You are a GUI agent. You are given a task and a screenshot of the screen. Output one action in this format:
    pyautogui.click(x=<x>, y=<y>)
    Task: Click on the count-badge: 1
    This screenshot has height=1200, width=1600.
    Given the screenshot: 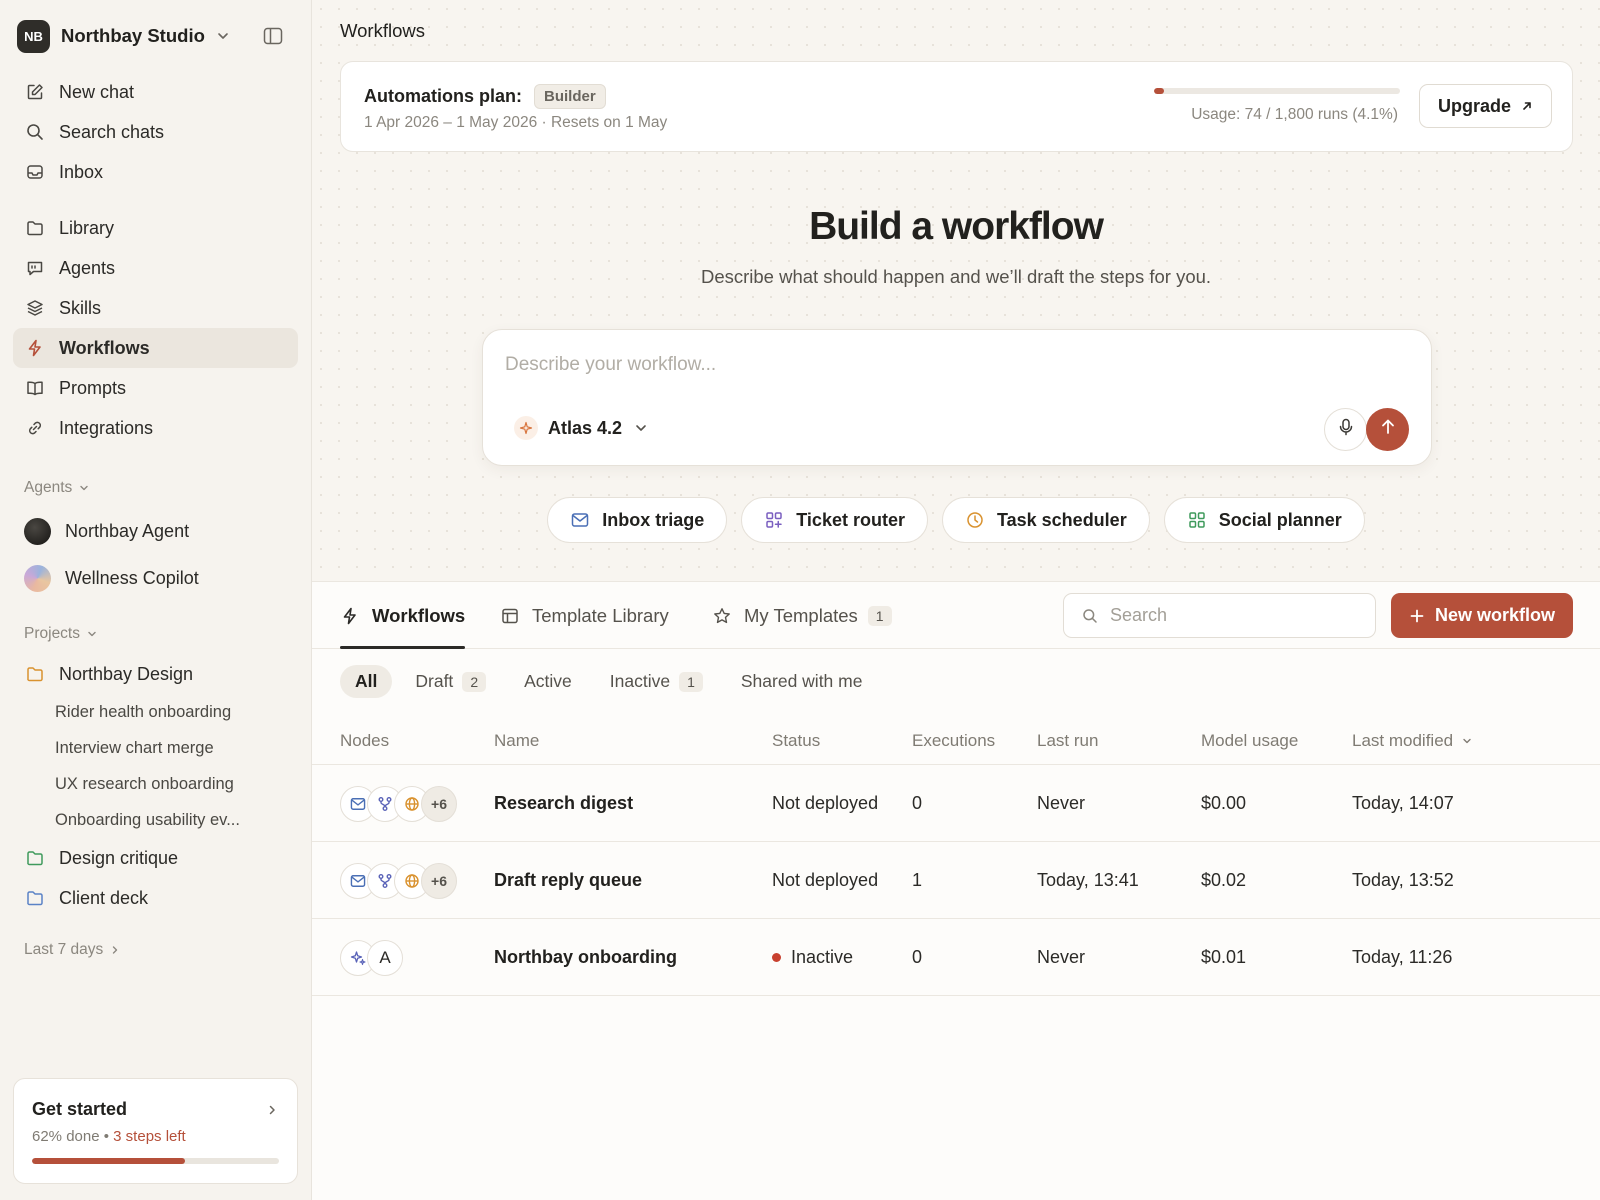 What is the action you would take?
    pyautogui.click(x=879, y=615)
    